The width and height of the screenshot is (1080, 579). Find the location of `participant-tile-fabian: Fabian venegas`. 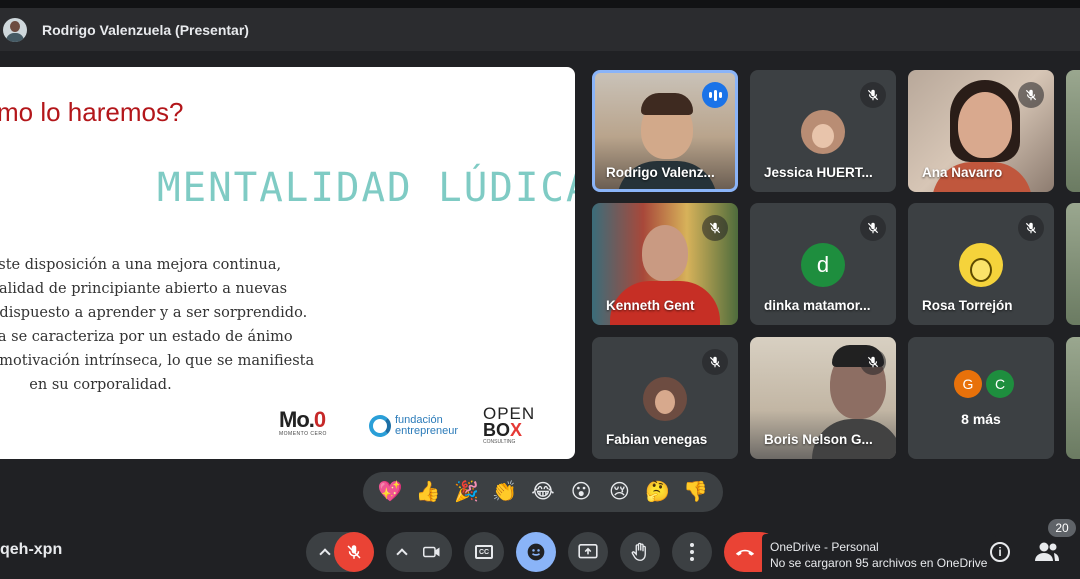

participant-tile-fabian: Fabian venegas is located at coordinates (665, 398).